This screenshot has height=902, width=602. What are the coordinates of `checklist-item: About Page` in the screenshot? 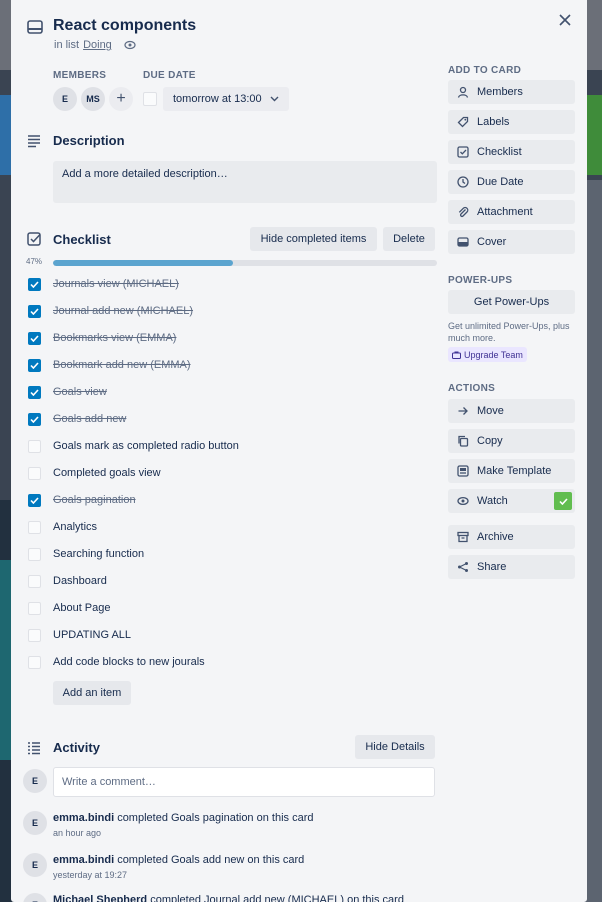 It's located at (69, 608).